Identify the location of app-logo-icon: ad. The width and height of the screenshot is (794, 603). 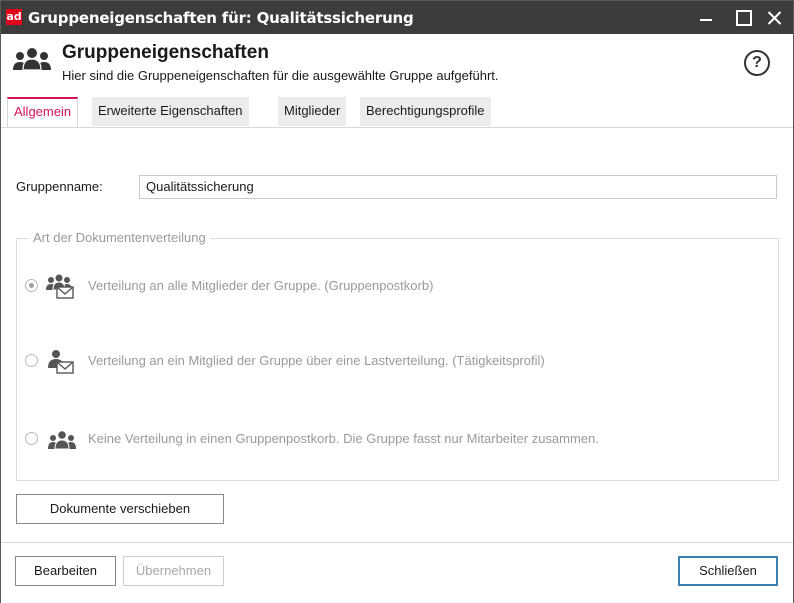
(14, 17).